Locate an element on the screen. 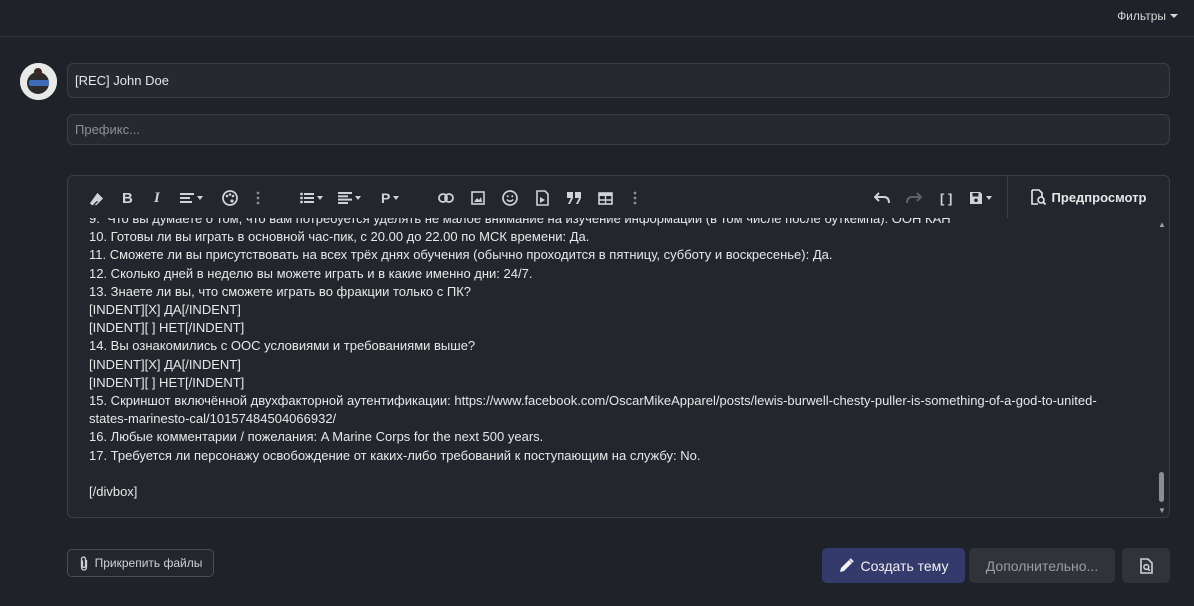  preview-button: Предпросмотр is located at coordinates (1088, 197).